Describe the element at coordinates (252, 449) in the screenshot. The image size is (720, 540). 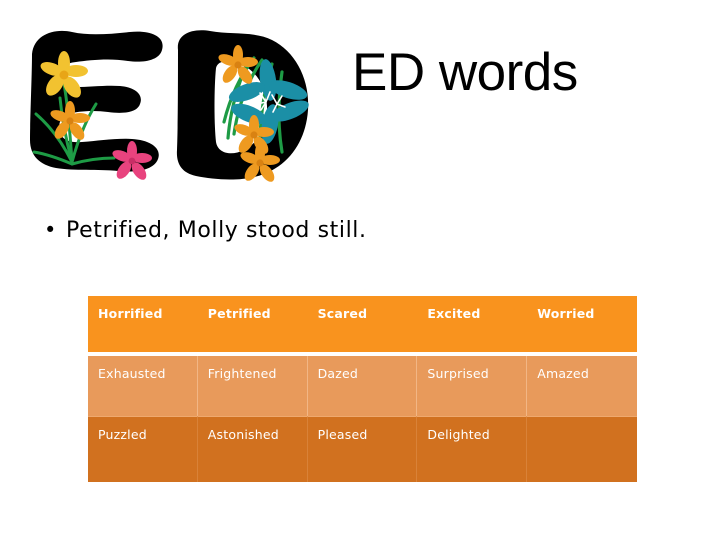
I see `table-cell: Astonished` at that location.